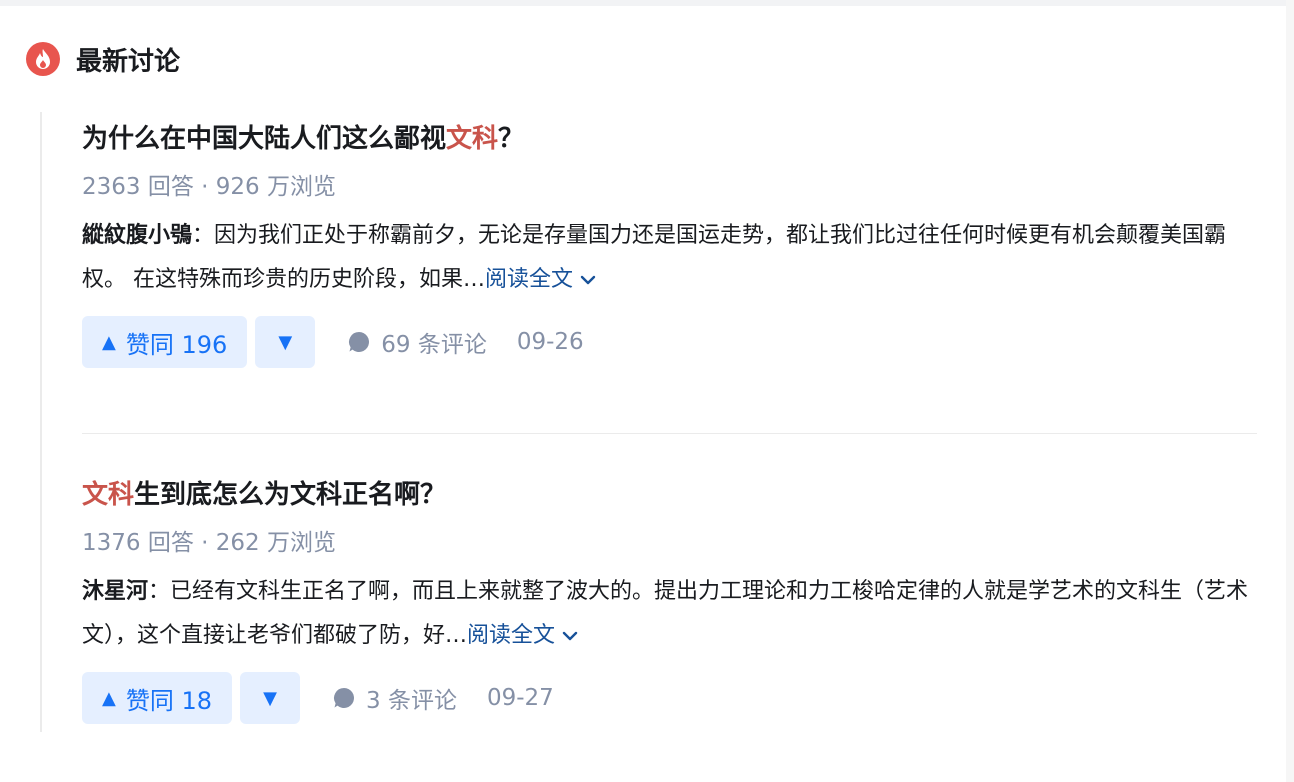 The height and width of the screenshot is (782, 1294). What do you see at coordinates (290, 495) in the screenshot?
I see `question-title-text-suffix: 生到底怎么为文科正名啊？` at bounding box center [290, 495].